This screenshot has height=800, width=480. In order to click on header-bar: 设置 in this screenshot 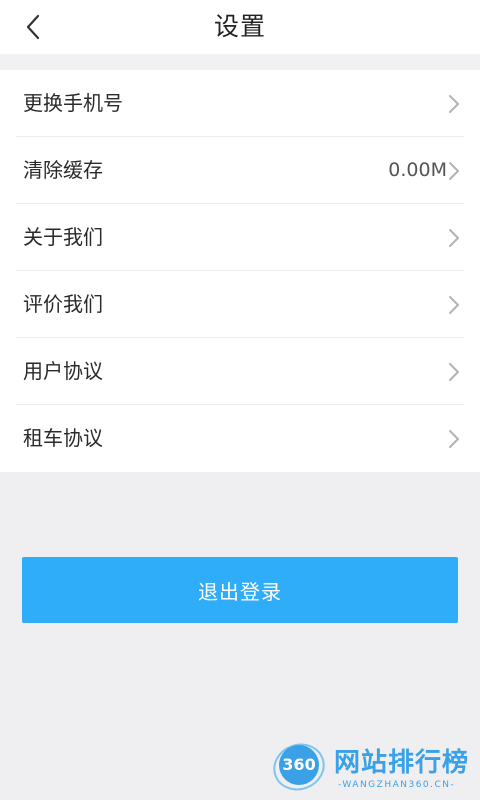, I will do `click(240, 27)`.